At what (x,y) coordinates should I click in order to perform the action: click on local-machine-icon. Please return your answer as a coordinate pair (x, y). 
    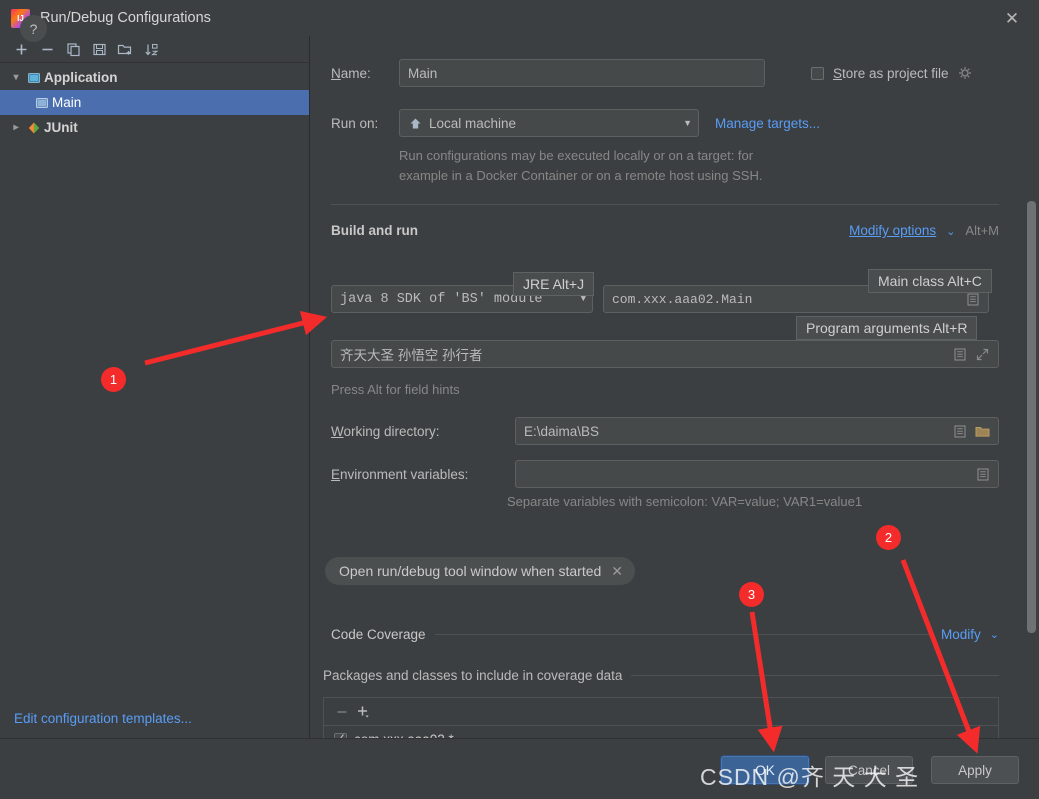
    Looking at the image, I should click on (415, 123).